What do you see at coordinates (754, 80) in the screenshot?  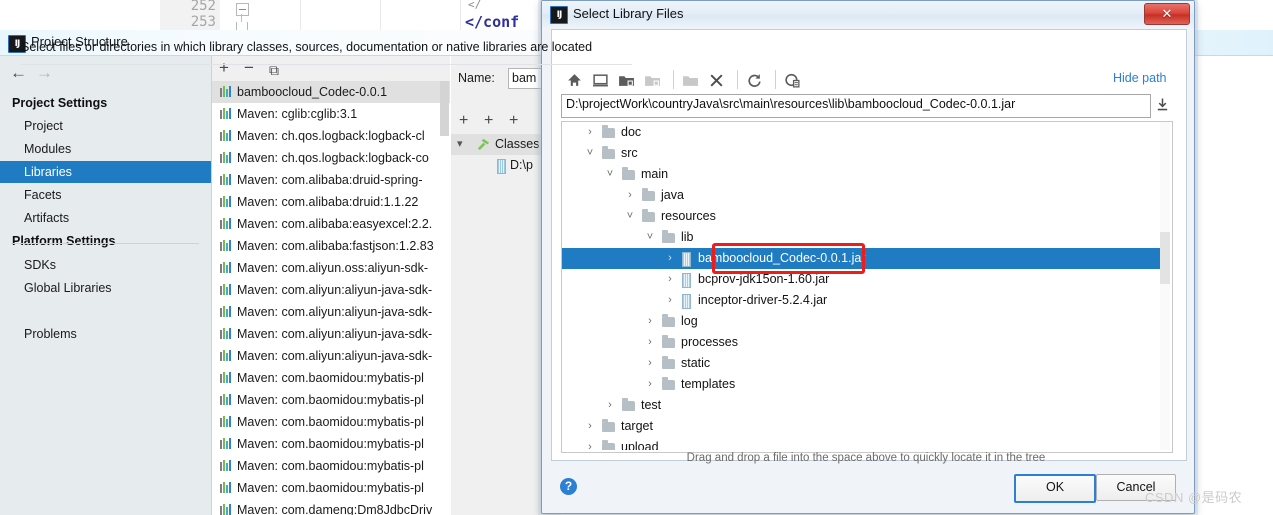 I see `refresh-icon` at bounding box center [754, 80].